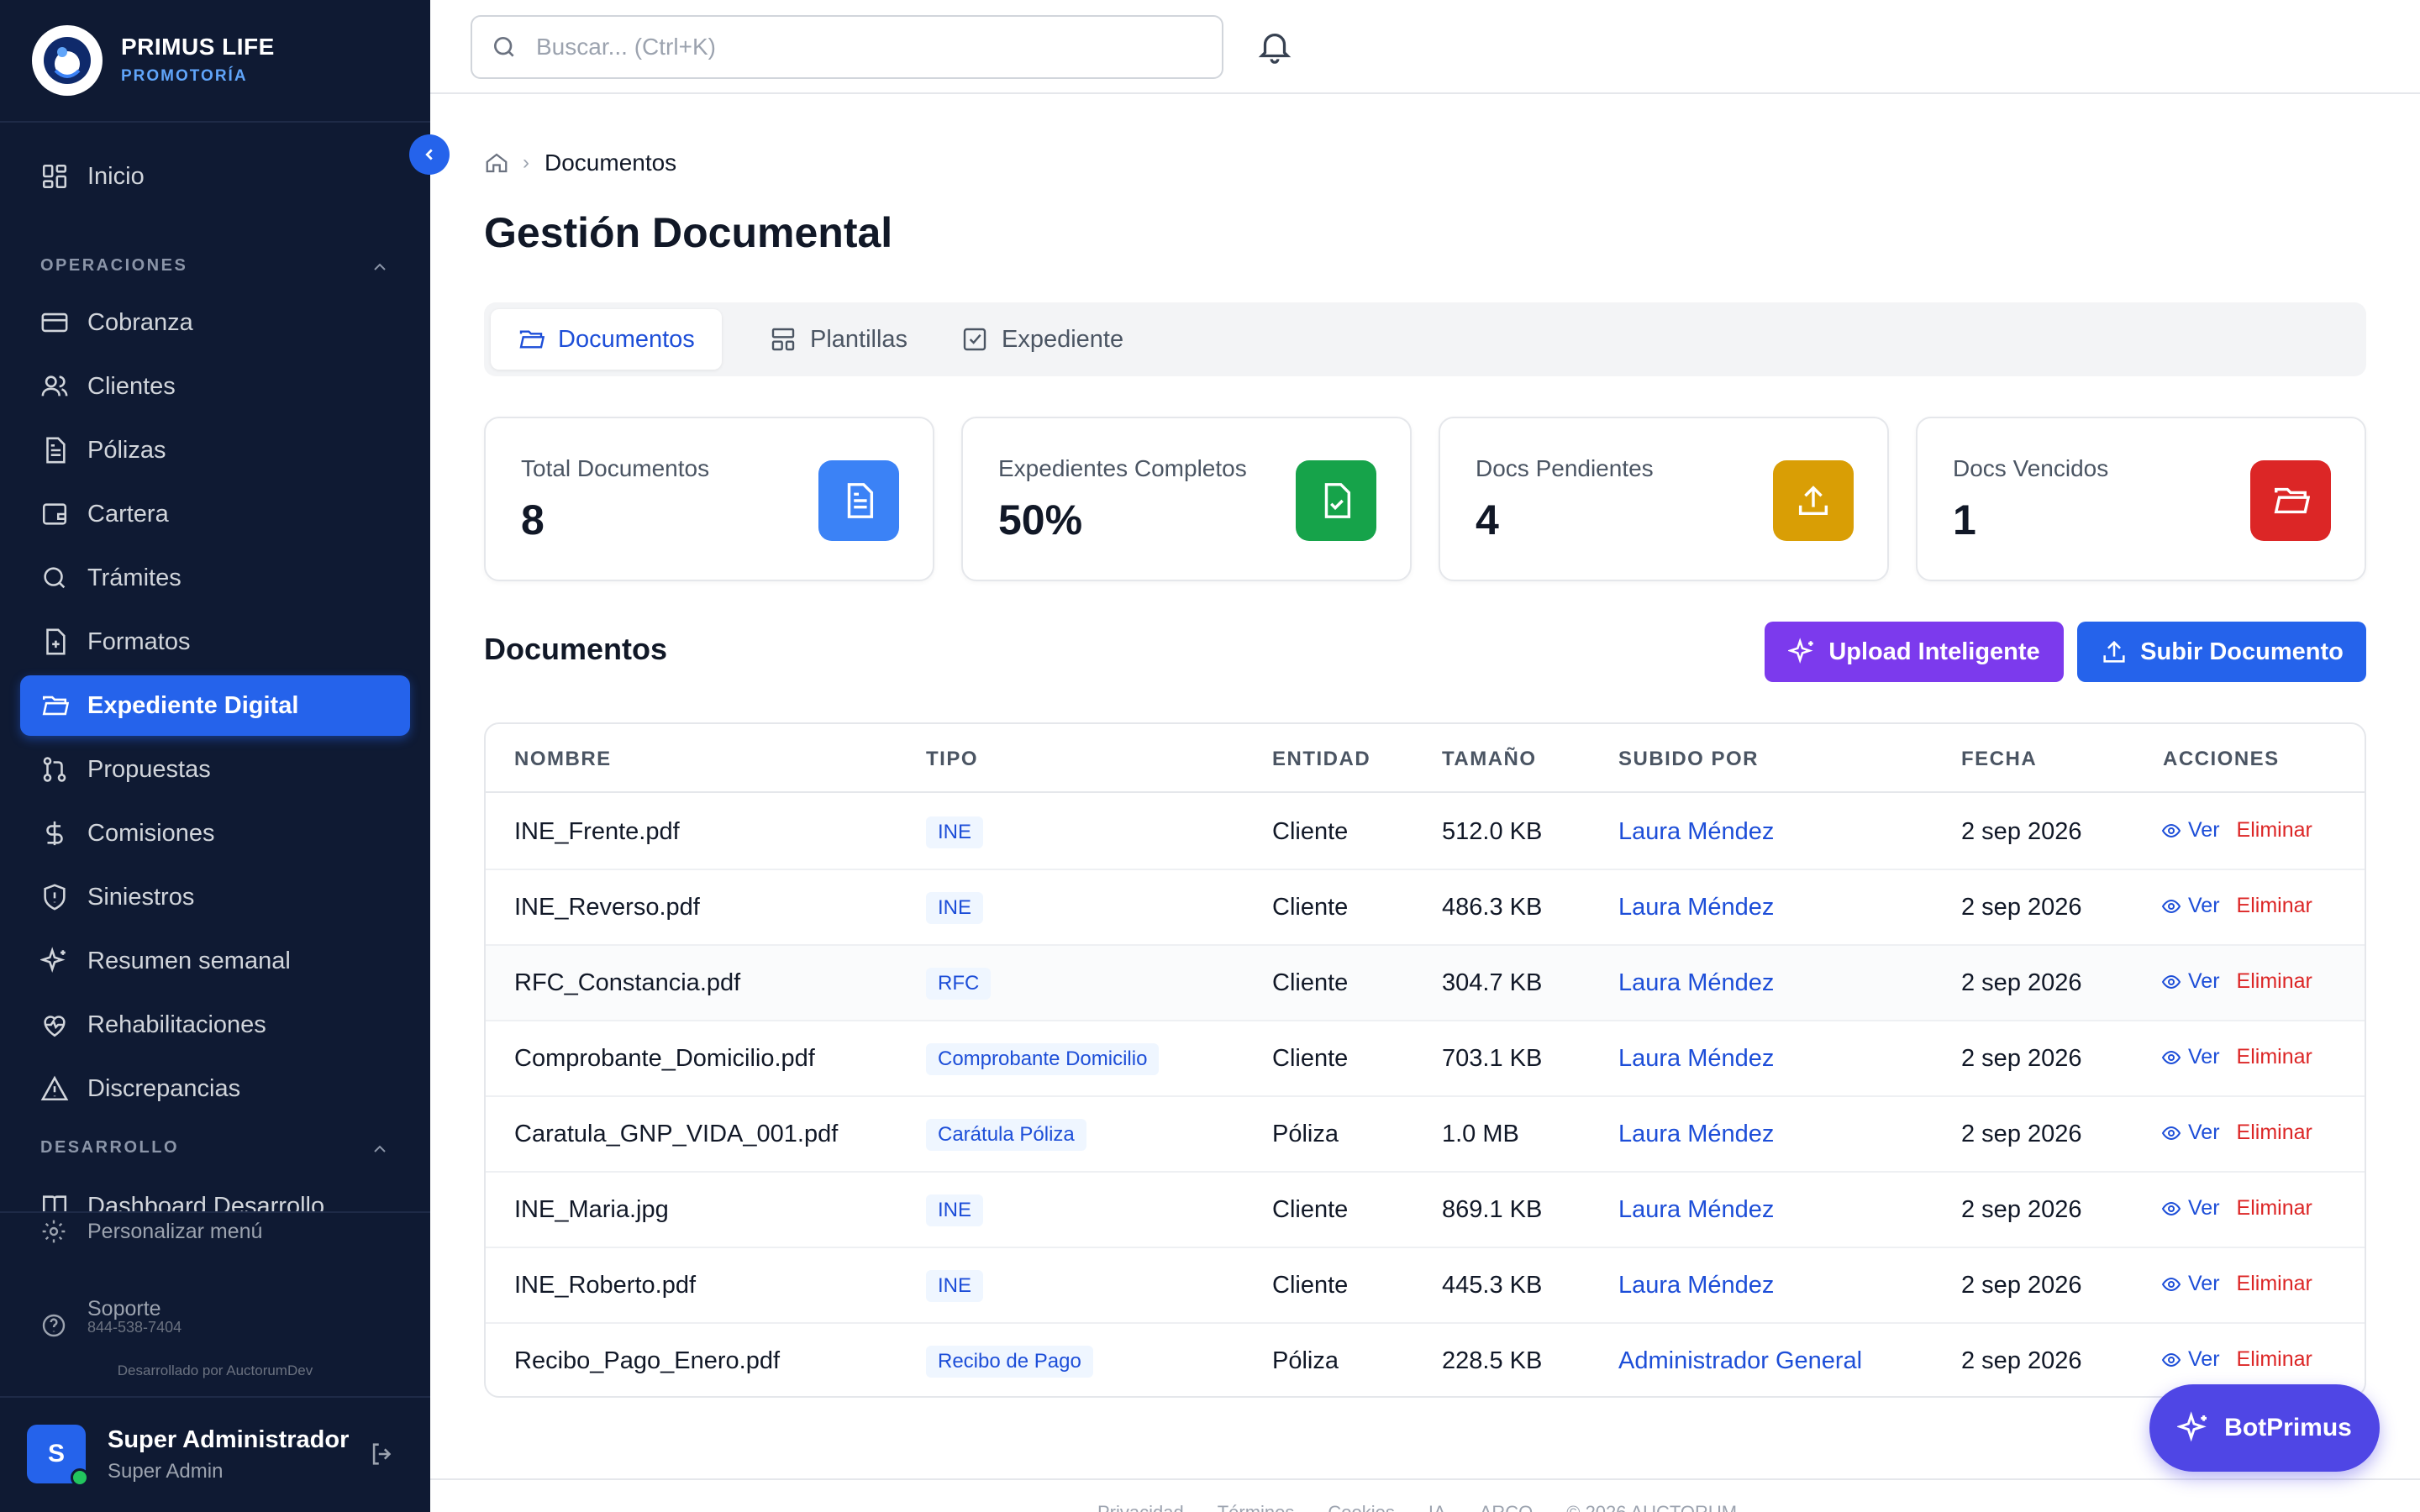 This screenshot has width=2420, height=1512. Describe the element at coordinates (54, 514) in the screenshot. I see `wallet-icon` at that location.